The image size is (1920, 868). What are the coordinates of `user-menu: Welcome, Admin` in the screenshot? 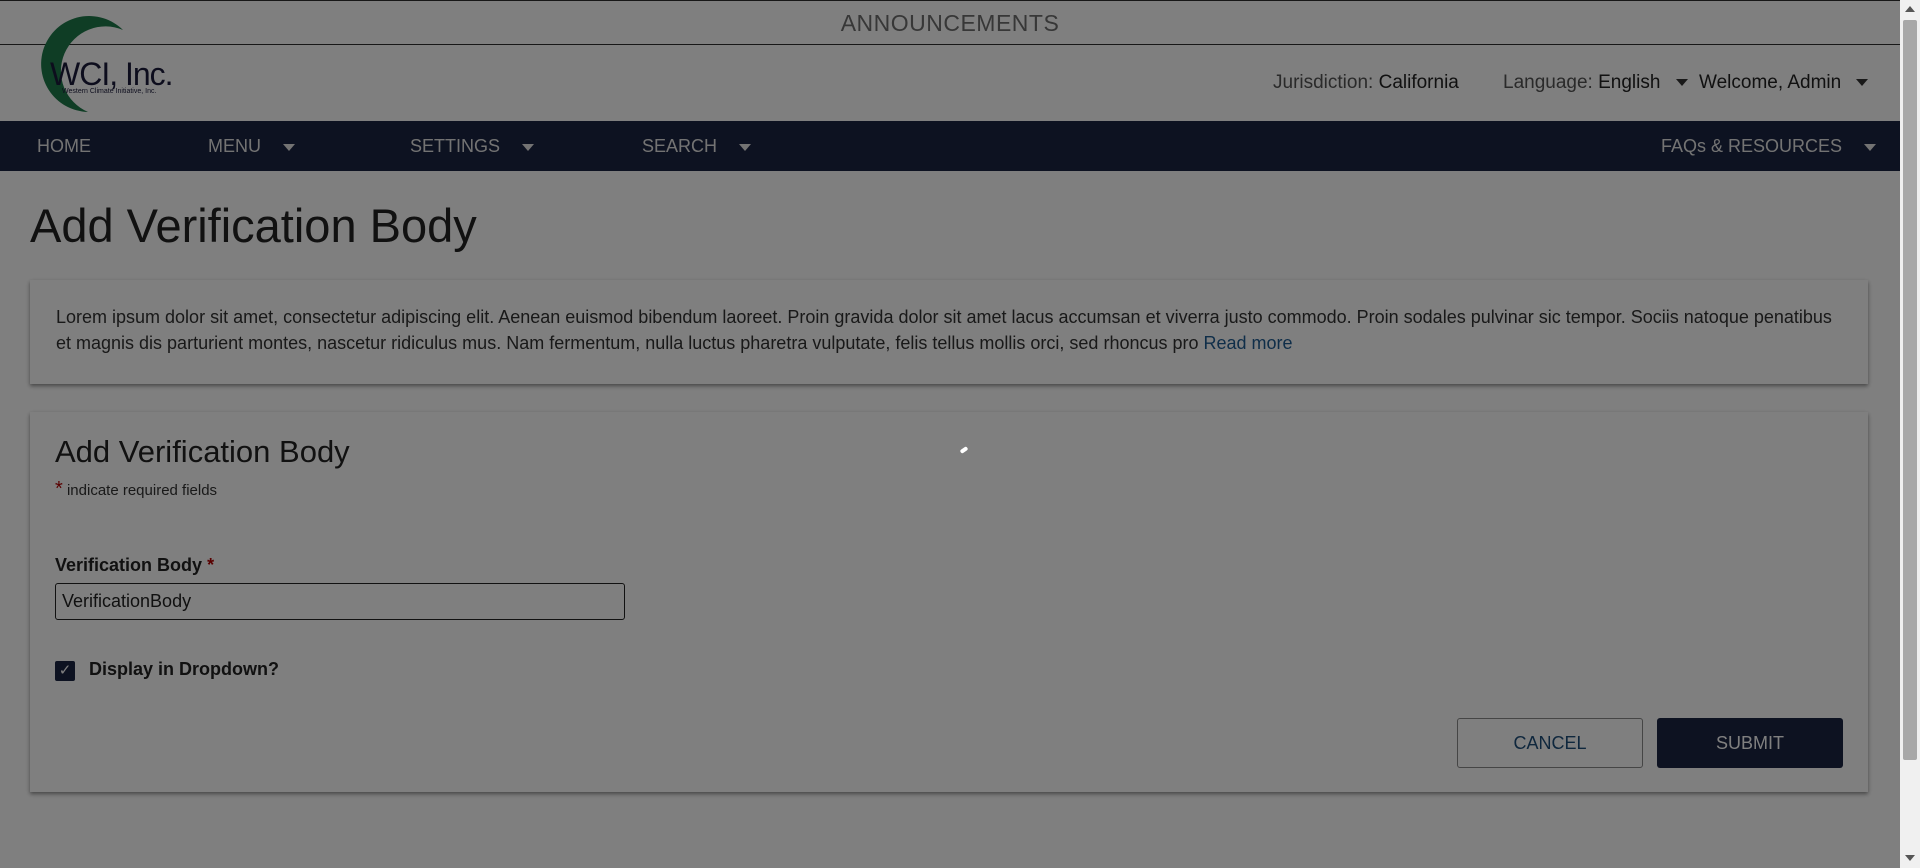 It's located at (1784, 83).